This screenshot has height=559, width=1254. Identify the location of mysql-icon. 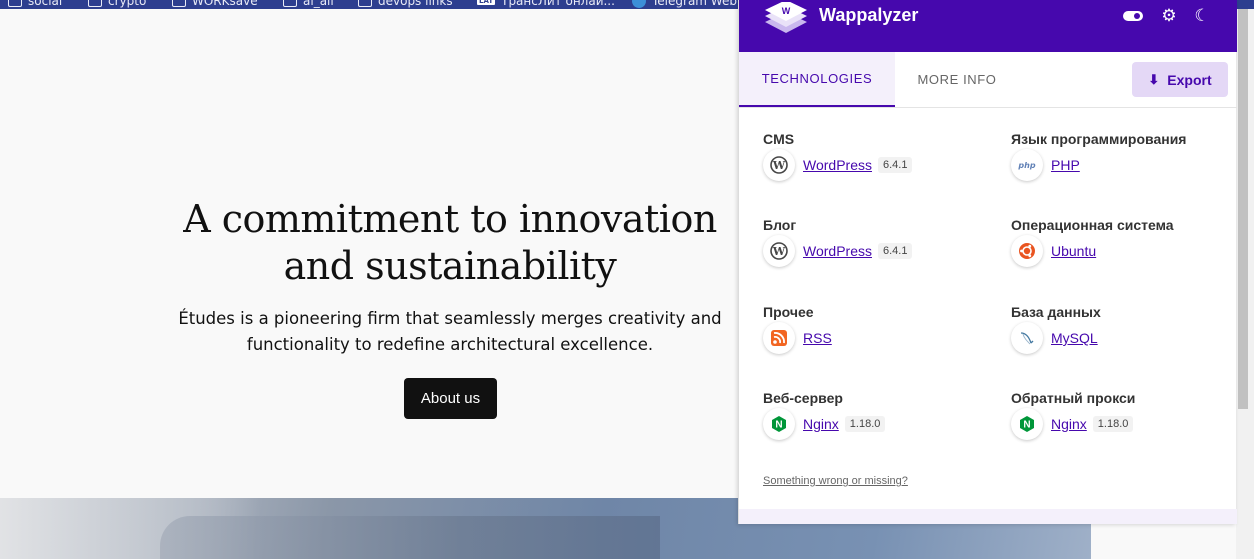
(1027, 338).